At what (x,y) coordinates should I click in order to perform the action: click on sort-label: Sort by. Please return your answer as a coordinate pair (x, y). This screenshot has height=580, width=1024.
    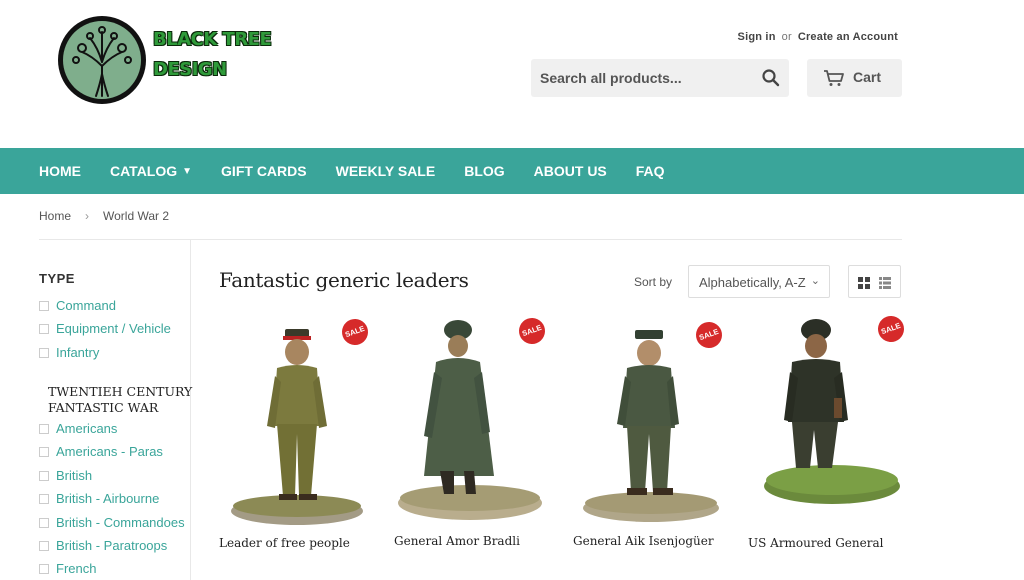
    Looking at the image, I should click on (653, 282).